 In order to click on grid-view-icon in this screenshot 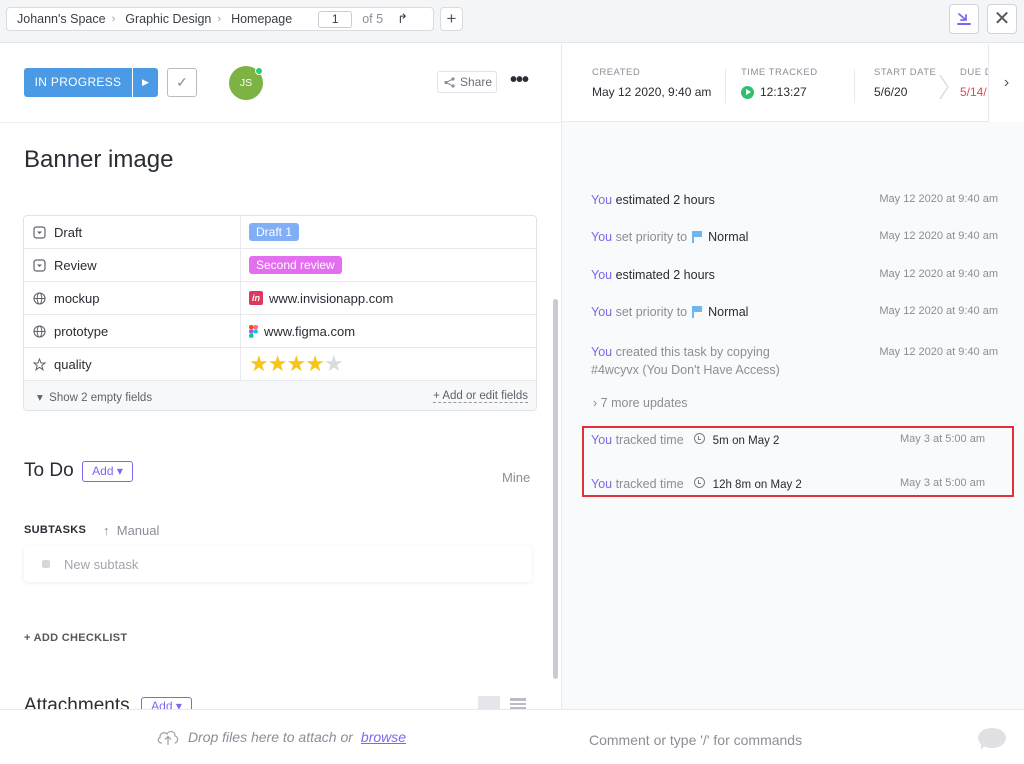, I will do `click(489, 702)`.